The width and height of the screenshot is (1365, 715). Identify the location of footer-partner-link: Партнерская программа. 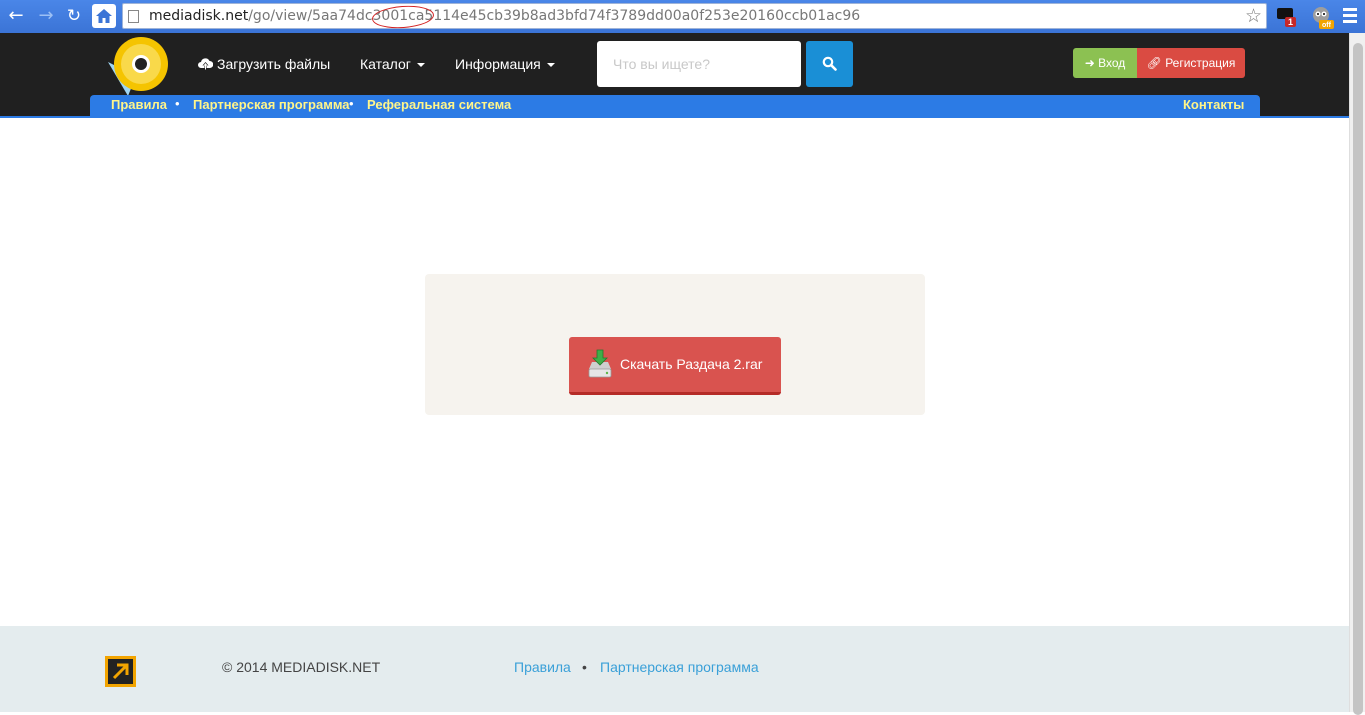
(679, 667).